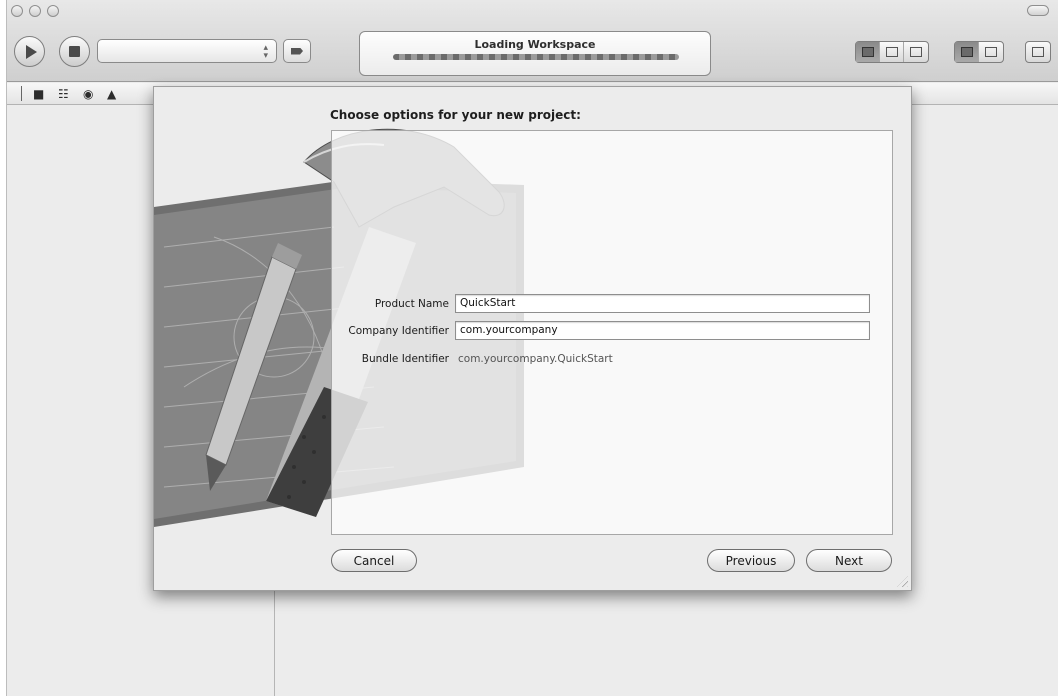  I want to click on debug-panel-icon, so click(991, 52).